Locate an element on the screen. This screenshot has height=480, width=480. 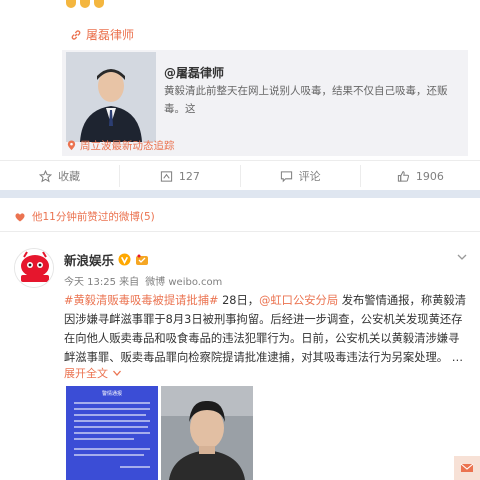
post-source: 微博 weibo.com is located at coordinates (184, 282).